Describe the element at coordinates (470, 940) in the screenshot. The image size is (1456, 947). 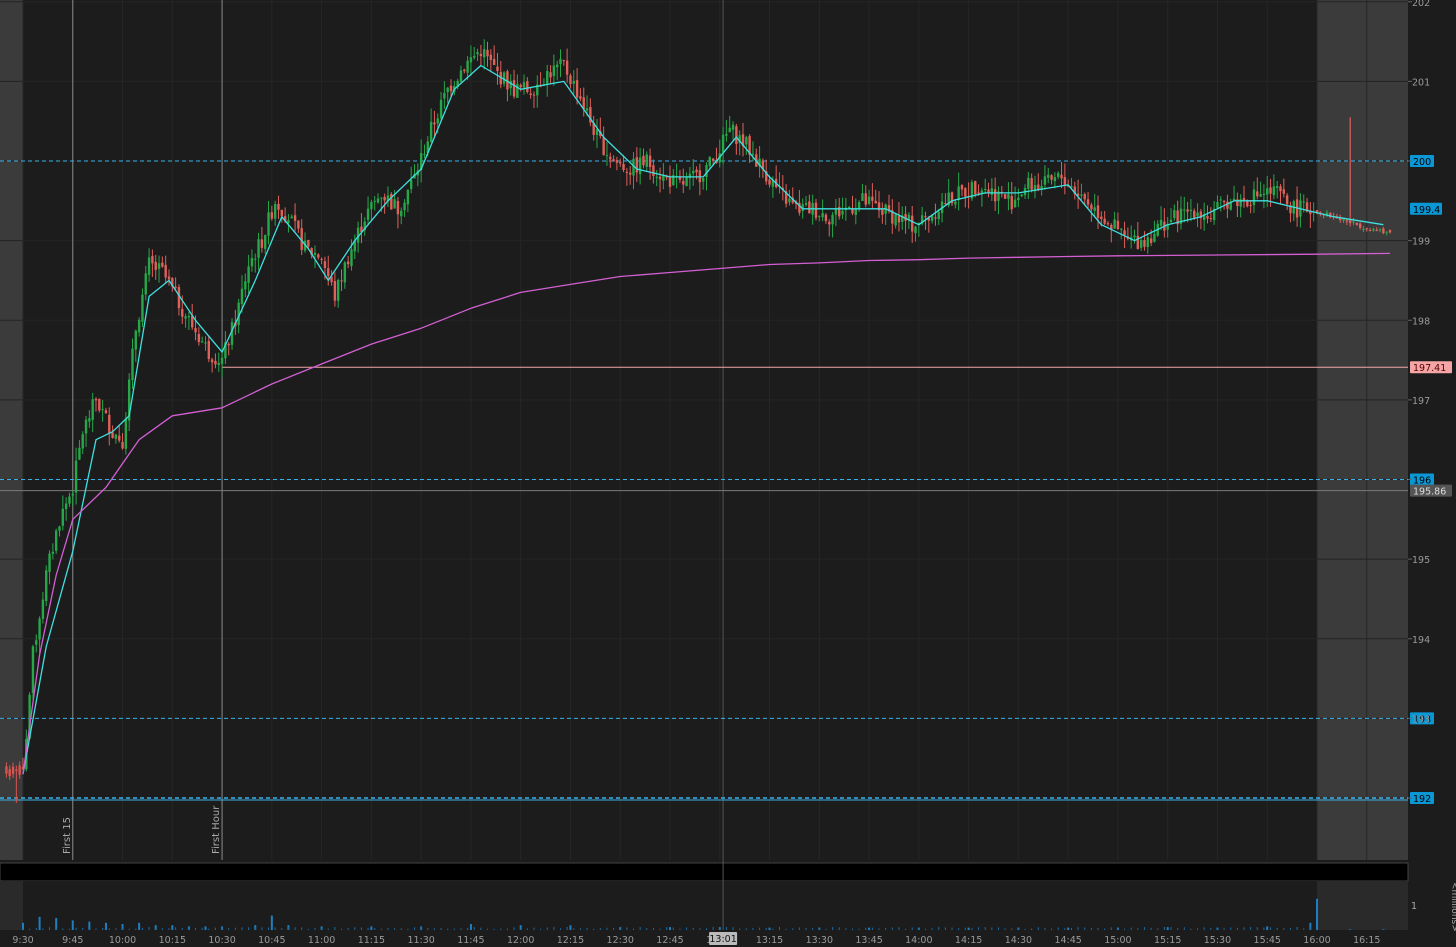
I see `time-tick-label: 11:45` at that location.